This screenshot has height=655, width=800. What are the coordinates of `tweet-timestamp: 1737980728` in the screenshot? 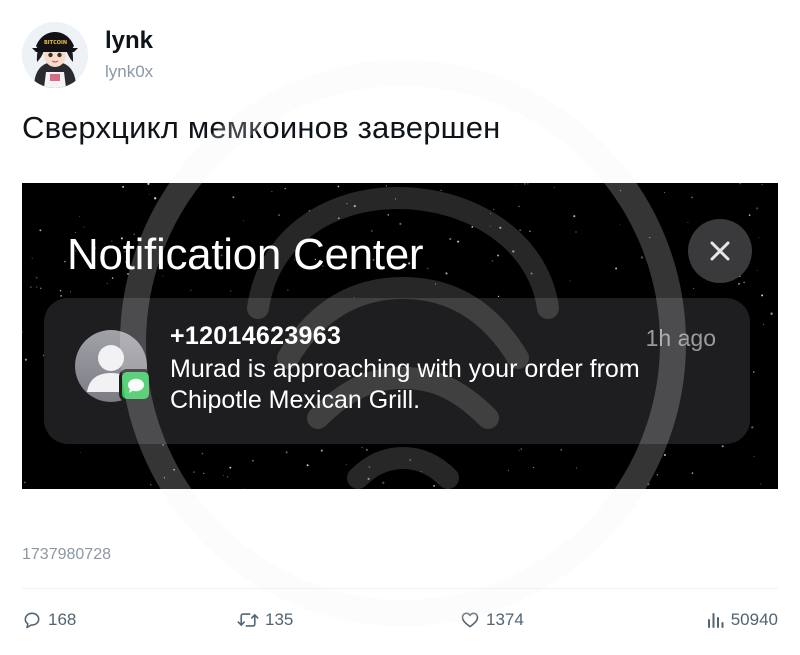 It's located at (66, 555).